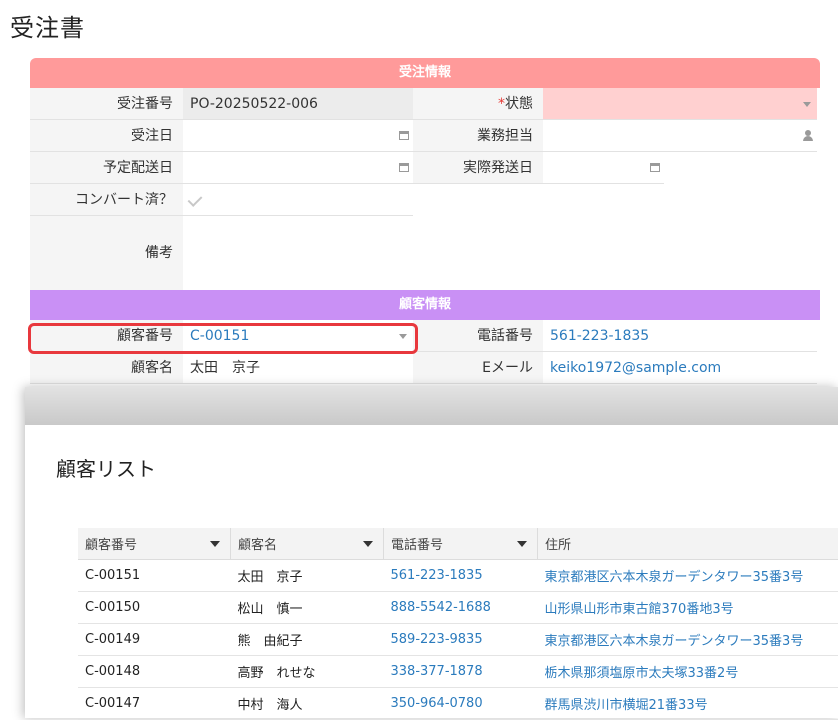 The image size is (838, 720). I want to click on form-row: 顧客名 太田 京子 Eメール keiko1972@sample.com, so click(425, 368).